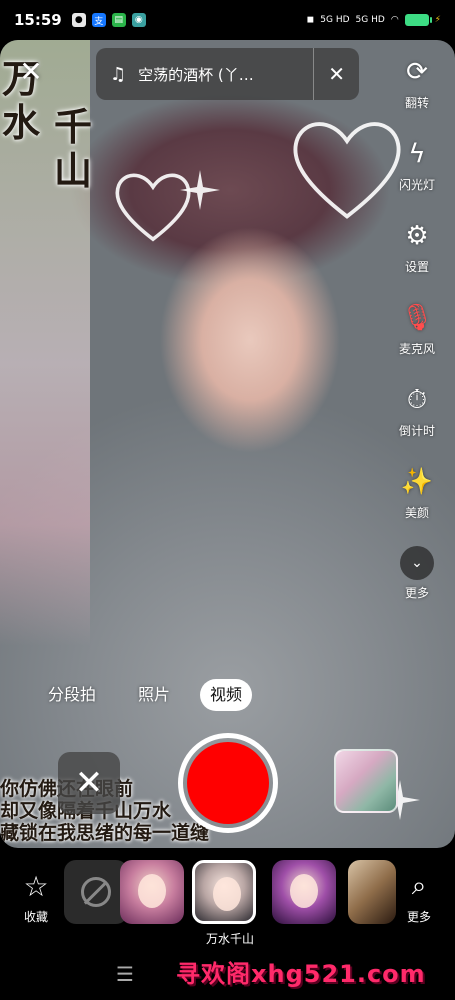  What do you see at coordinates (138, 20) in the screenshot?
I see `app-icon: ◉` at bounding box center [138, 20].